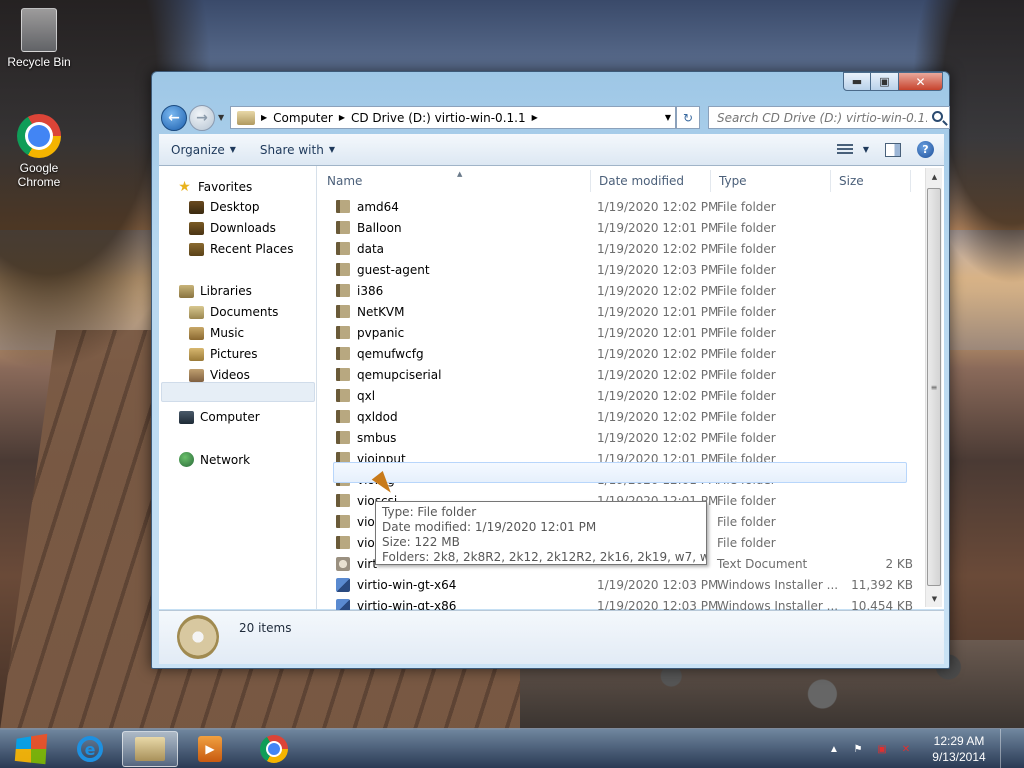 Image resolution: width=1024 pixels, height=768 pixels. What do you see at coordinates (367, 417) in the screenshot?
I see `file-name-cell: qxldod` at bounding box center [367, 417].